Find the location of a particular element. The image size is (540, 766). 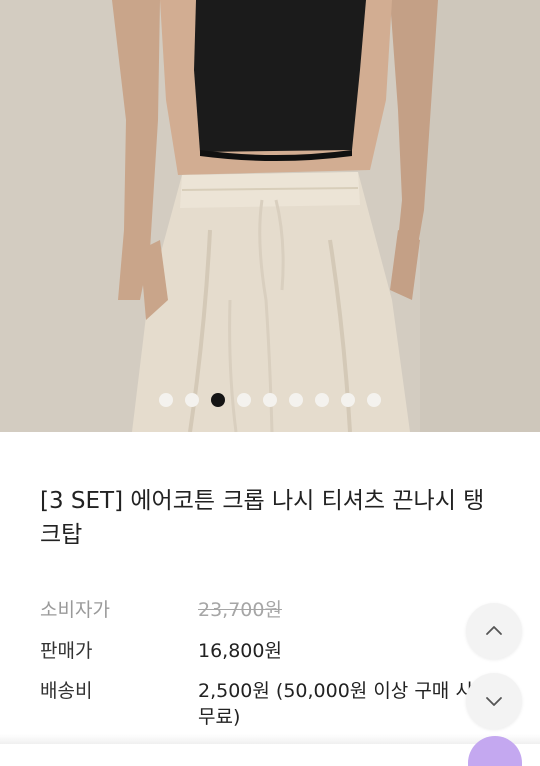

sale-price-value: 16,800원 is located at coordinates (240, 651).